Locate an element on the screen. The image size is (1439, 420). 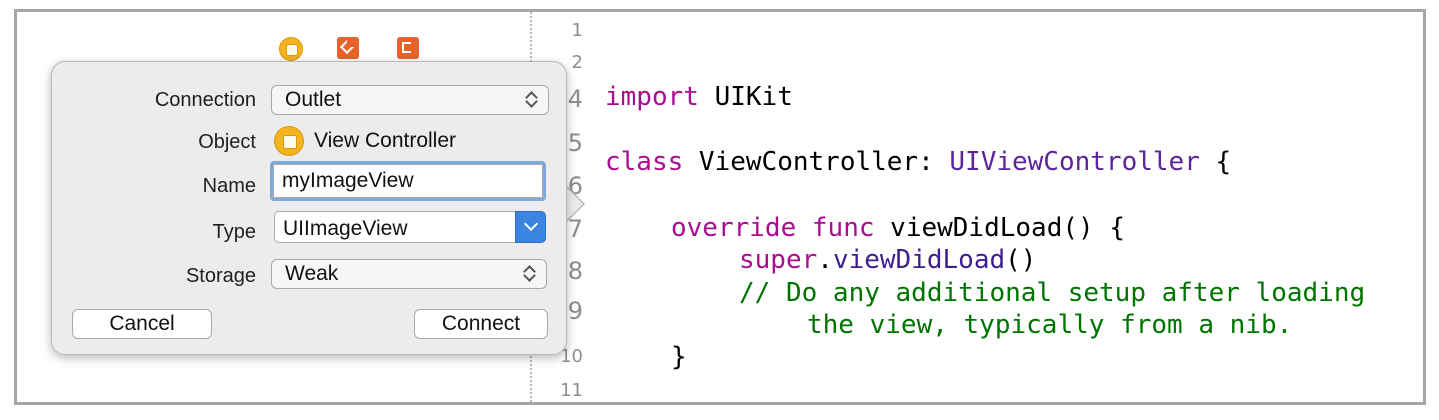
connect-button: Connect is located at coordinates (481, 324).